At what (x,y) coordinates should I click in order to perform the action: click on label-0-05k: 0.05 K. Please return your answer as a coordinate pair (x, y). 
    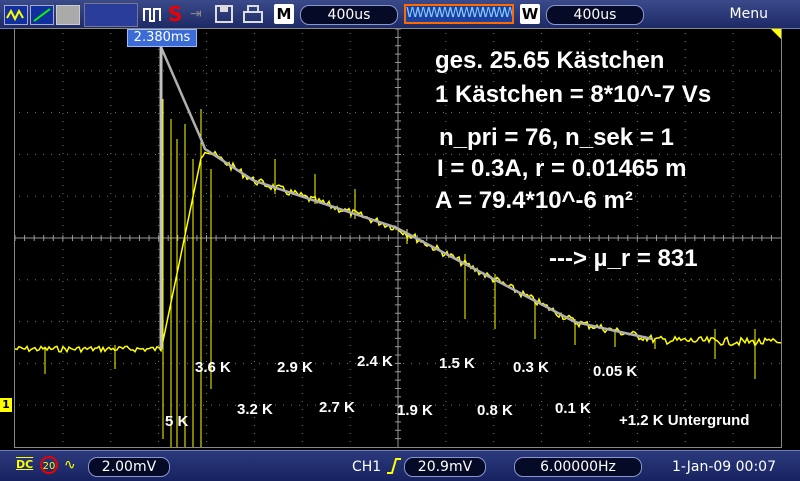
    Looking at the image, I should click on (615, 371).